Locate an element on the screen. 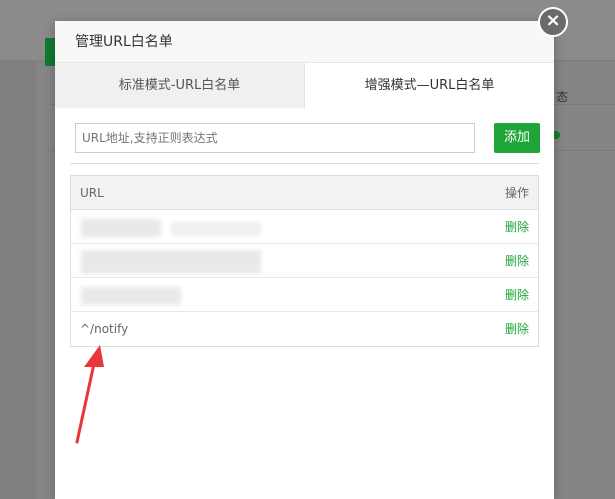 This screenshot has width=615, height=499. add-url-form: 添加 is located at coordinates (307, 138).